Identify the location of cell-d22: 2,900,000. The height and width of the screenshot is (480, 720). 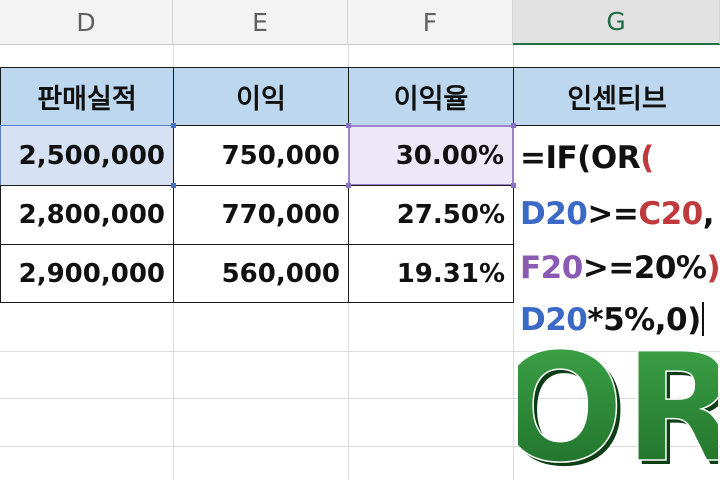
(87, 273).